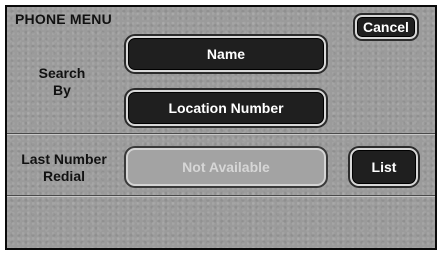 Image resolution: width=444 pixels, height=257 pixels. I want to click on list-button: List, so click(384, 167).